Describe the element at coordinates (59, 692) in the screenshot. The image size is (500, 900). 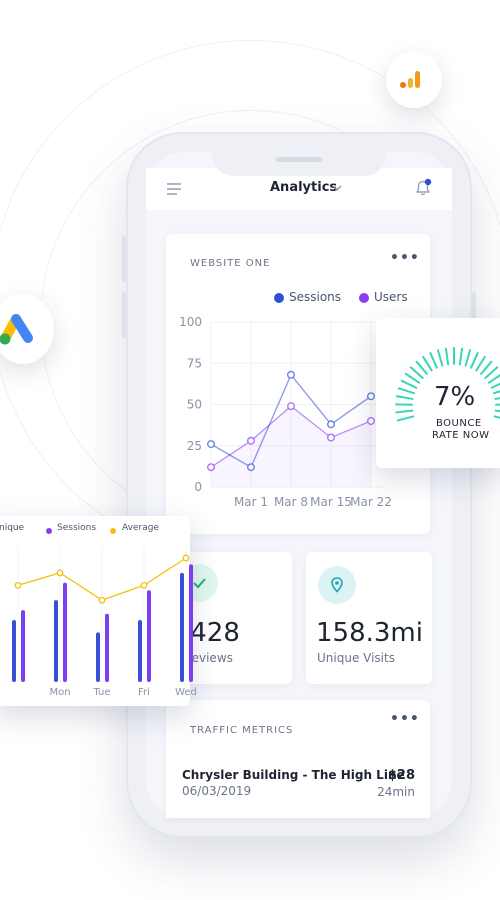
I see `x-tick-label: Mon` at that location.